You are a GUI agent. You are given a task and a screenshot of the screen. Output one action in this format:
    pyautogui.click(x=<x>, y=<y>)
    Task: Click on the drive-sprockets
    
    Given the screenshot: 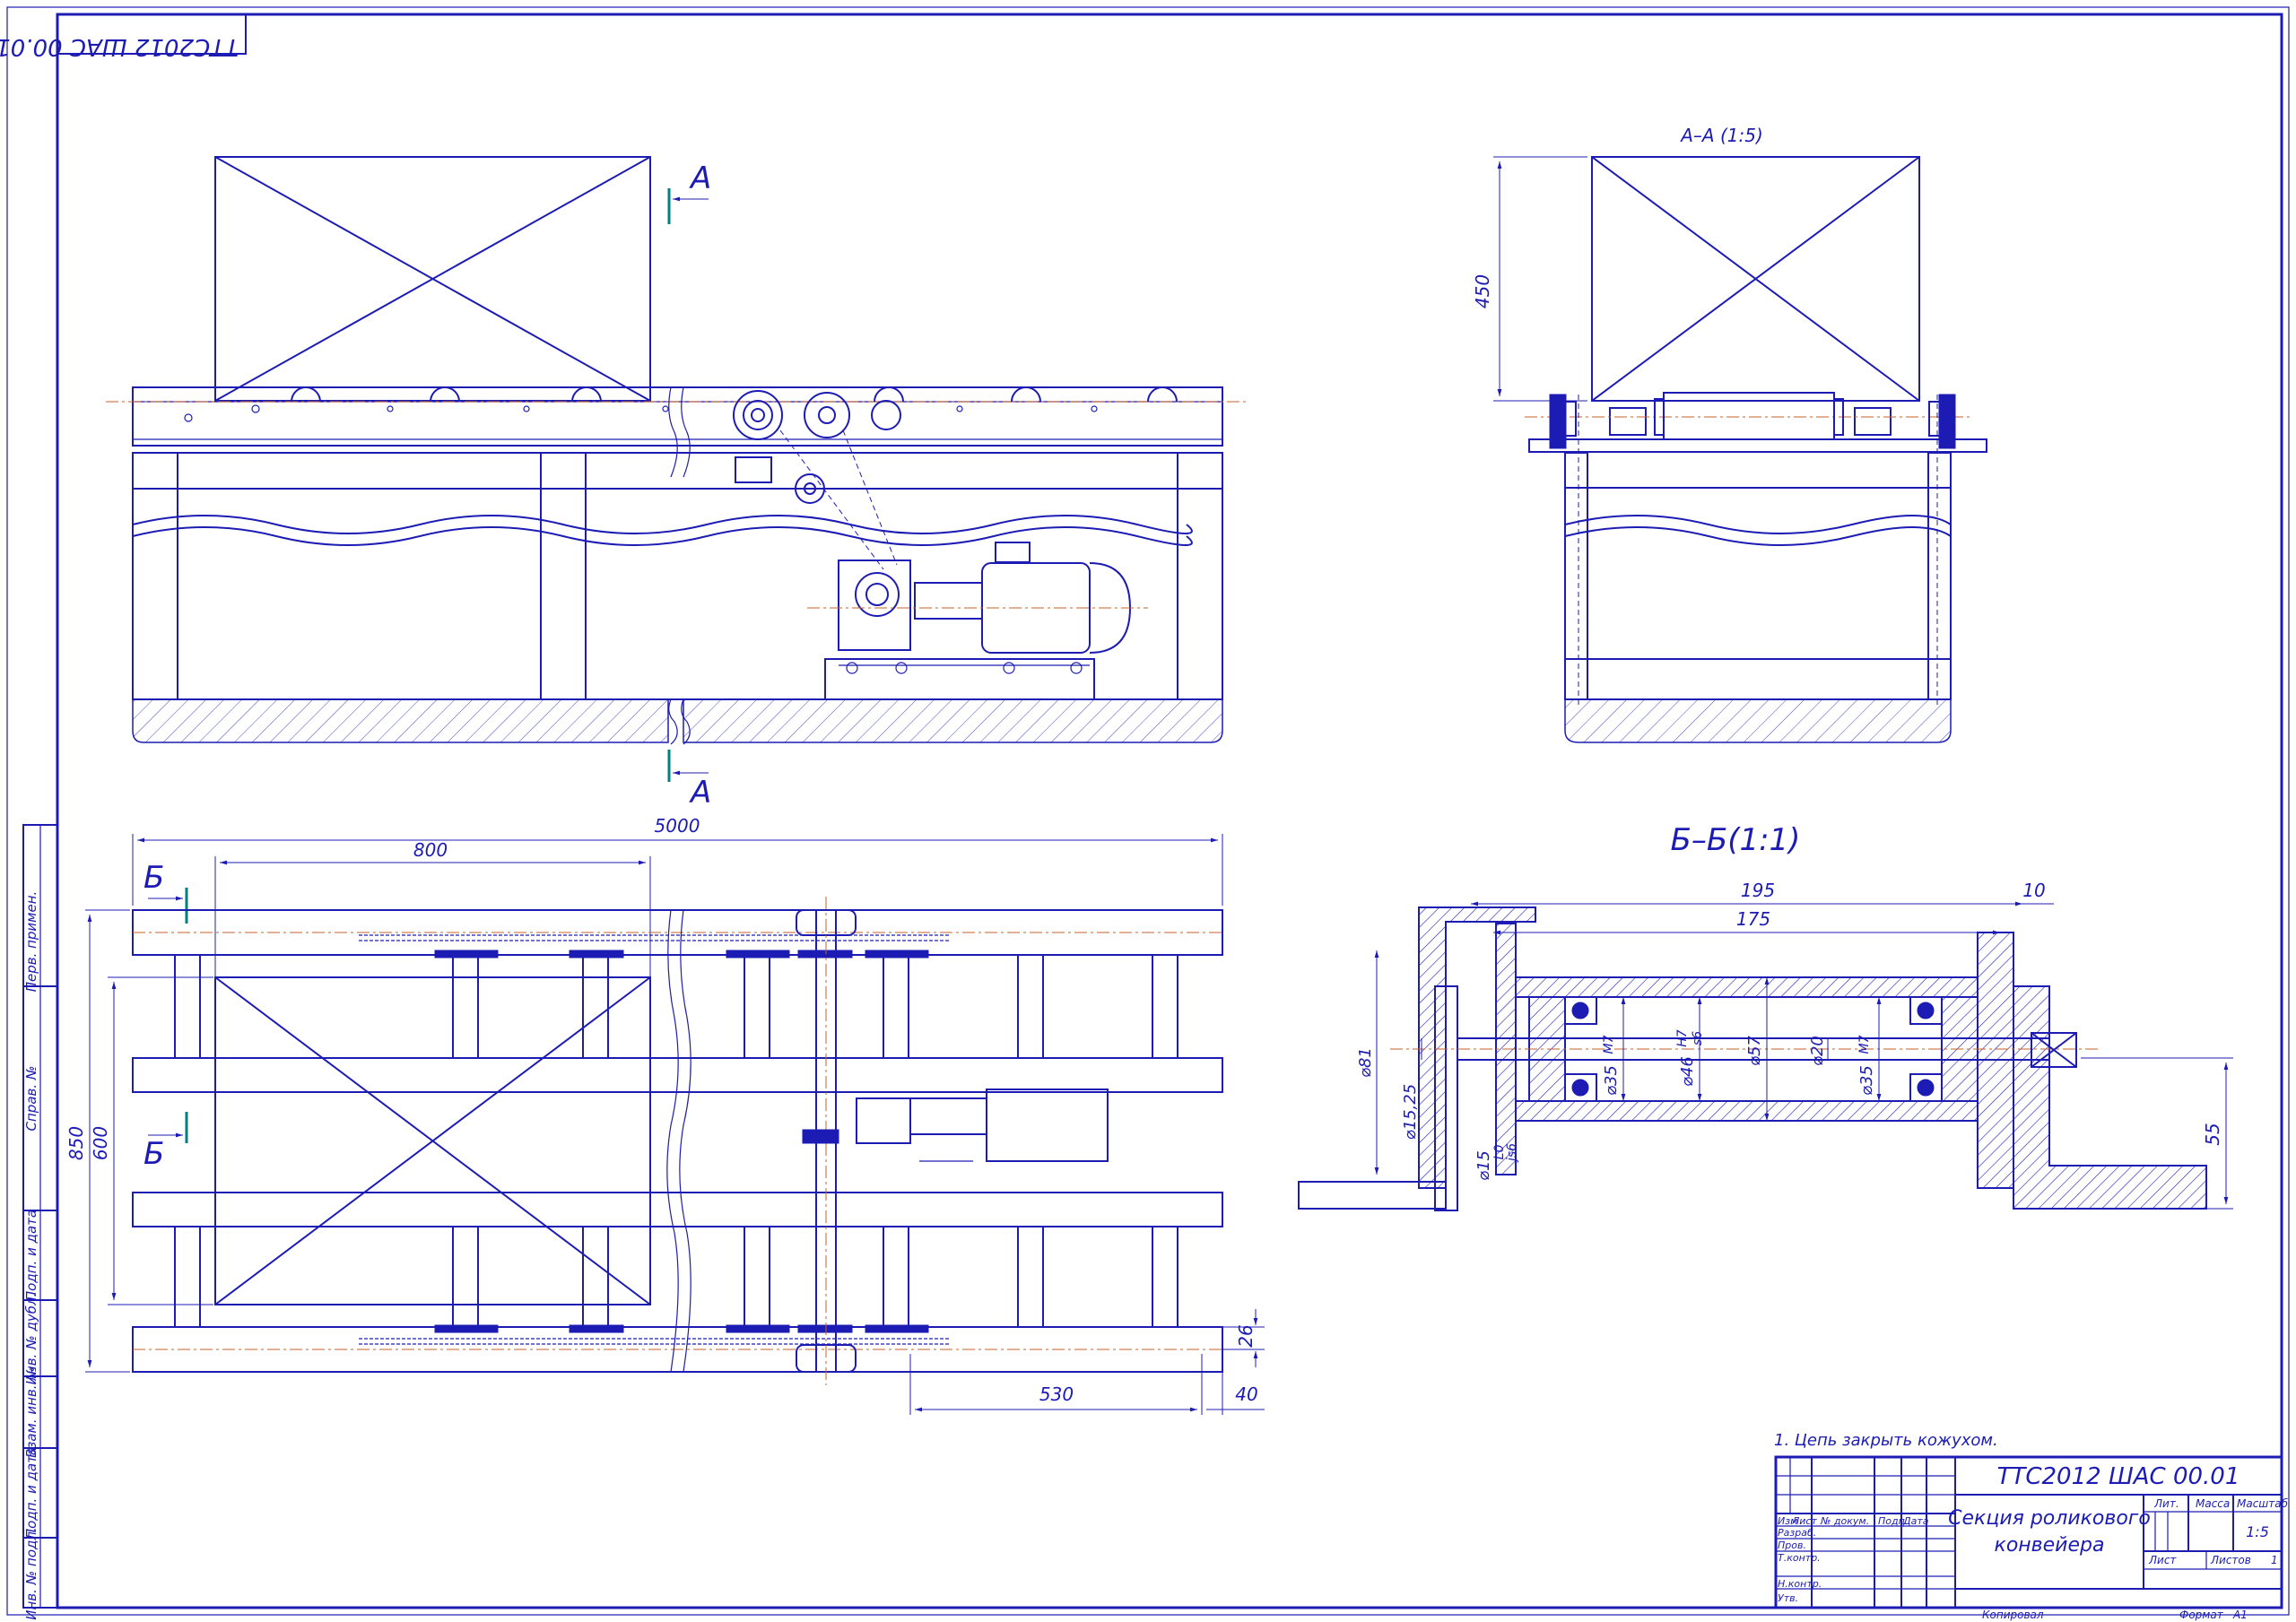 What is the action you would take?
    pyautogui.click(x=817, y=480)
    